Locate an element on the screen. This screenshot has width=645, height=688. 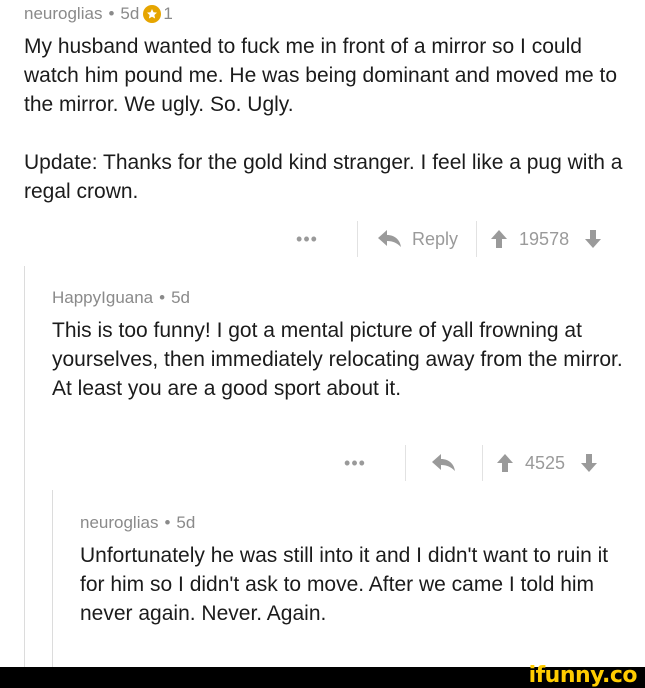
comment-author: HappyIguana is located at coordinates (102, 298).